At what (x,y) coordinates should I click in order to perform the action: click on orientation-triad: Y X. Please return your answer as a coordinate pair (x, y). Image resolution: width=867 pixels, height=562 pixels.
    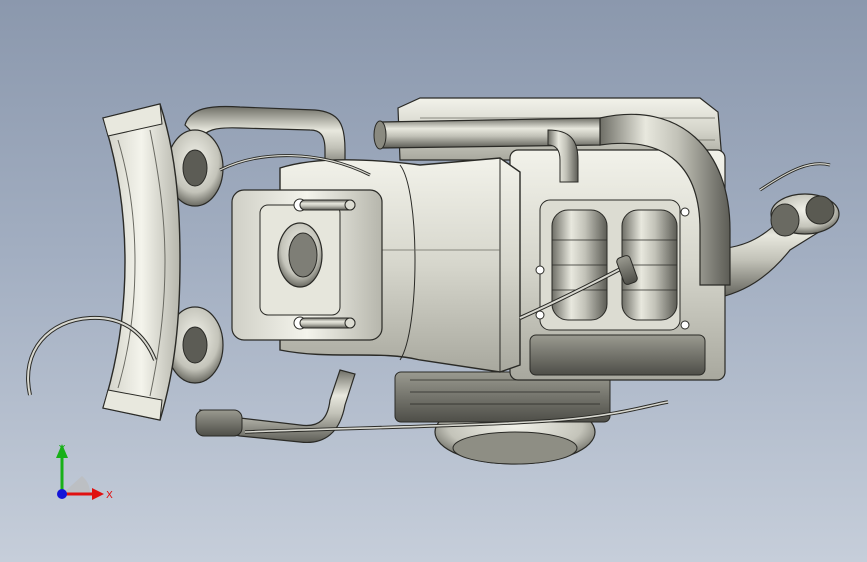
    Looking at the image, I should click on (84, 472).